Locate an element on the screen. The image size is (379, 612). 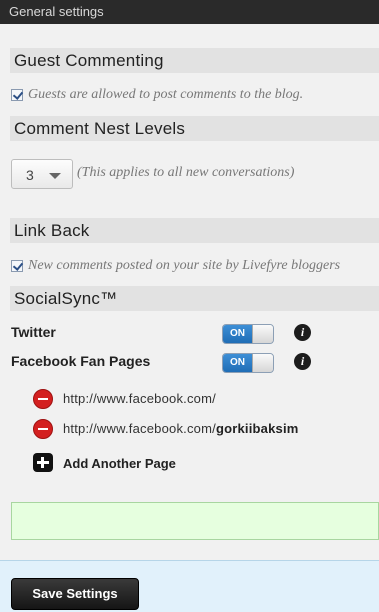
twitter-label: Twitter is located at coordinates (33, 332).